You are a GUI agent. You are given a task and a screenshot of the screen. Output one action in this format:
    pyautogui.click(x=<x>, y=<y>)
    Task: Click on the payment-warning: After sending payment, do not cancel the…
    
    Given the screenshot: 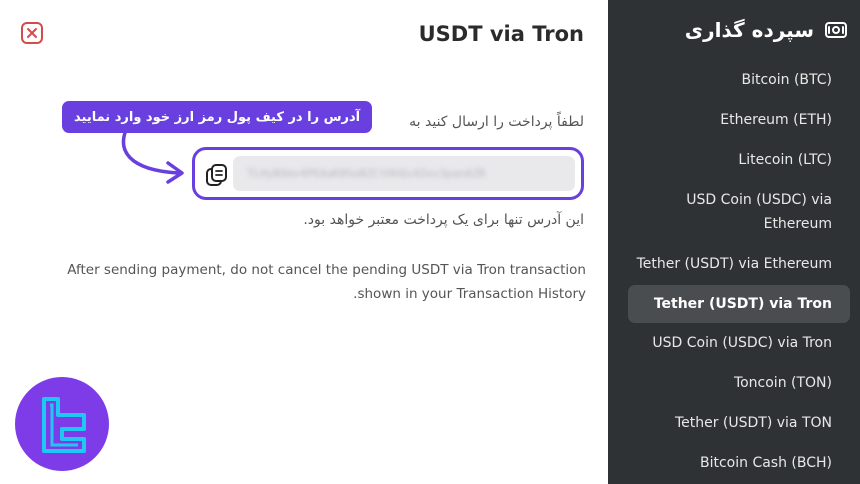 What is the action you would take?
    pyautogui.click(x=326, y=282)
    